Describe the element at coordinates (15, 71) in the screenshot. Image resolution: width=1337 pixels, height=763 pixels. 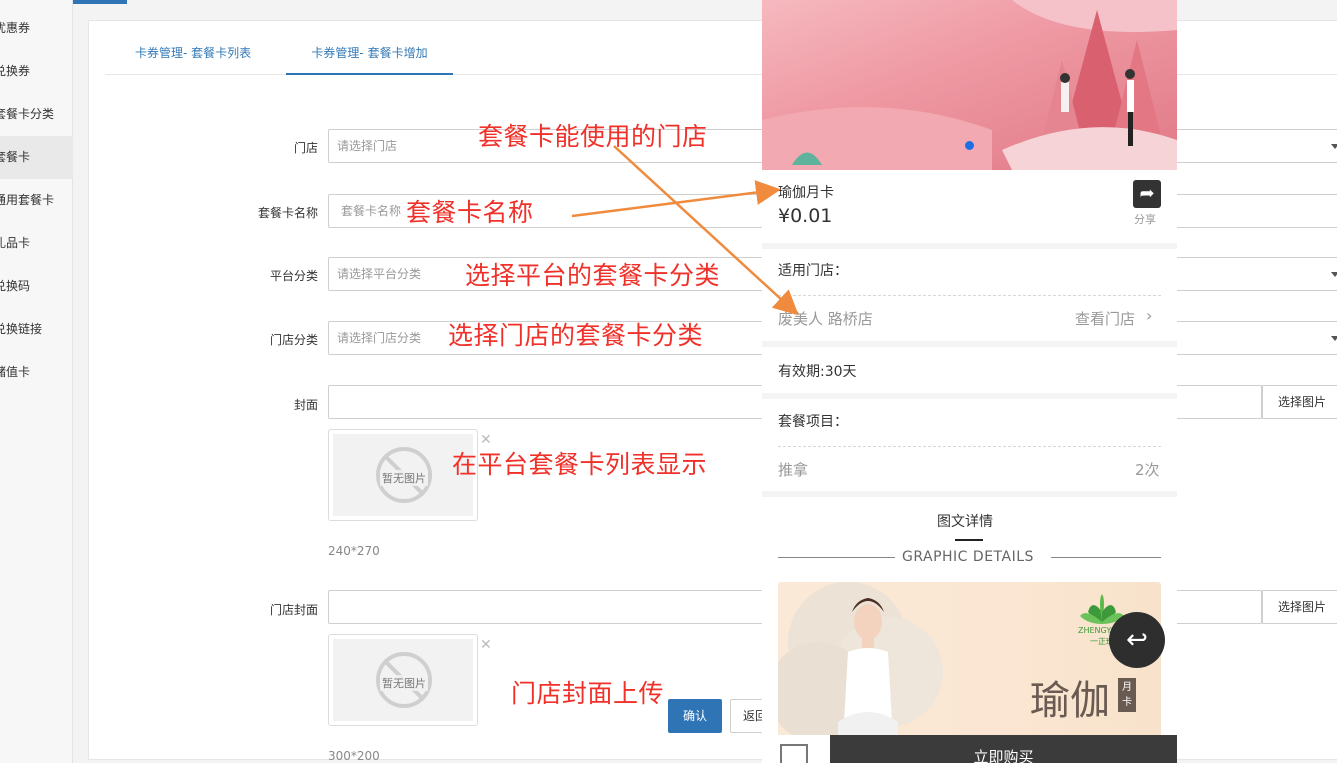
I see `sidebar-item-label: 兑换券` at that location.